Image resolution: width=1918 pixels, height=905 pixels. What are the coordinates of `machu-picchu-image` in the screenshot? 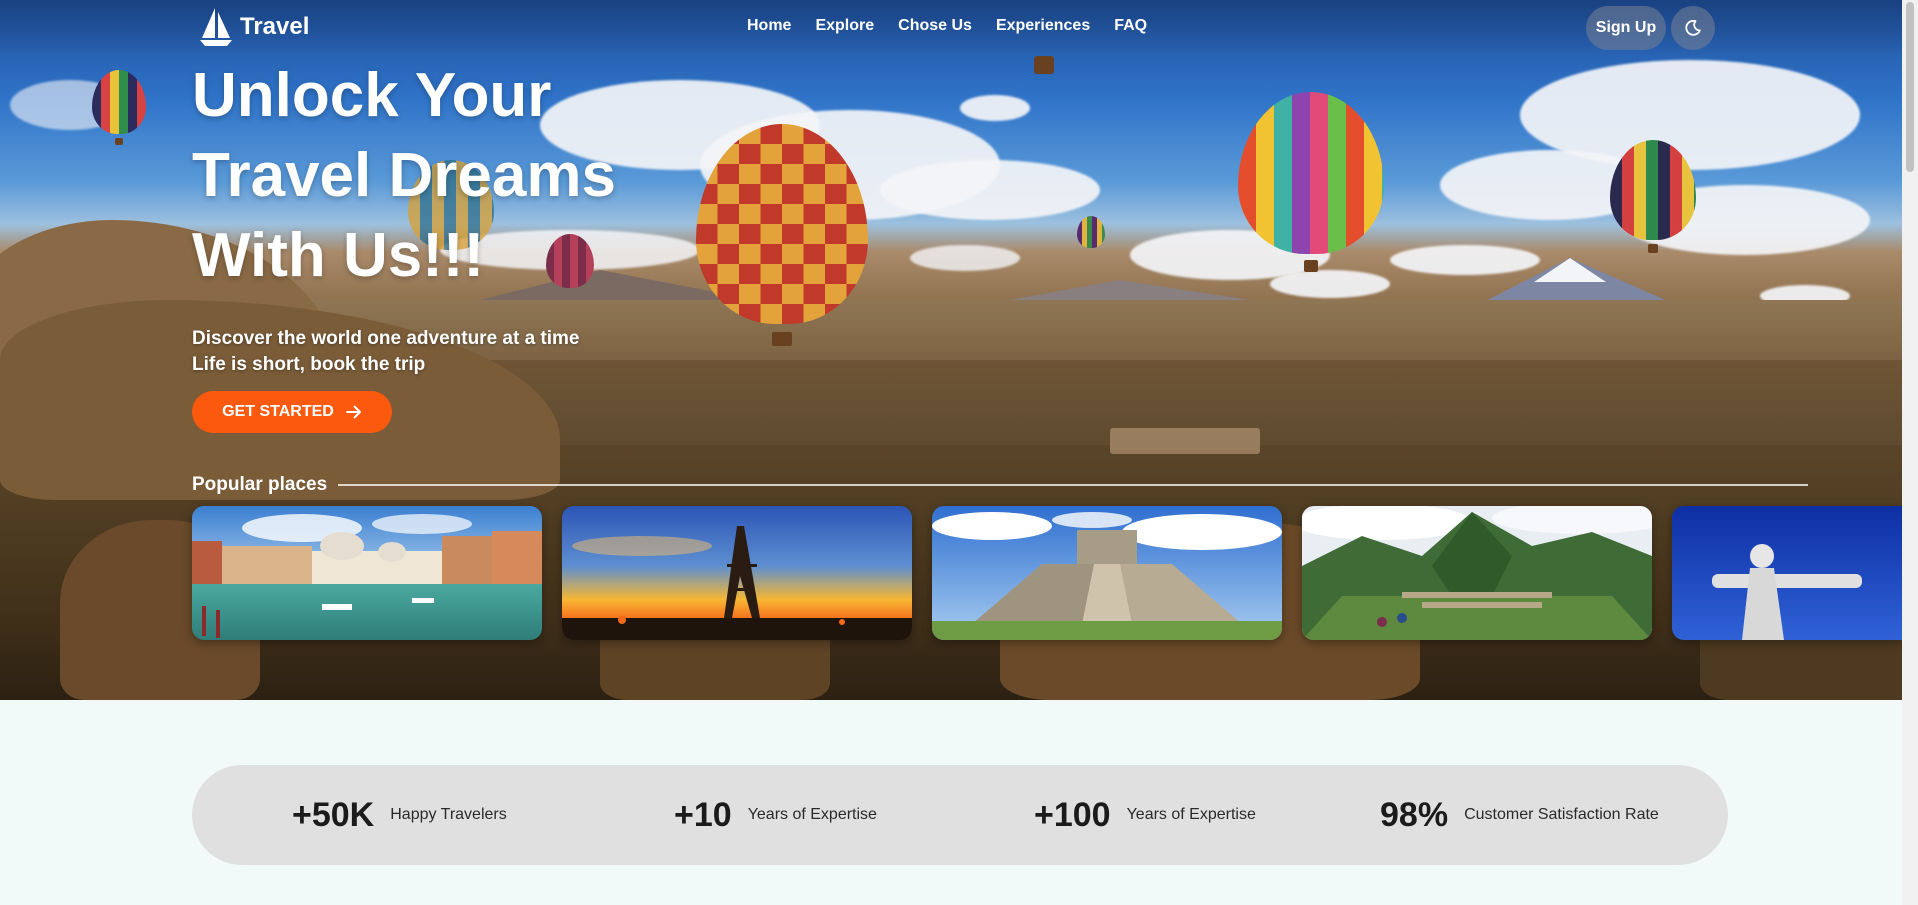 It's located at (1477, 573).